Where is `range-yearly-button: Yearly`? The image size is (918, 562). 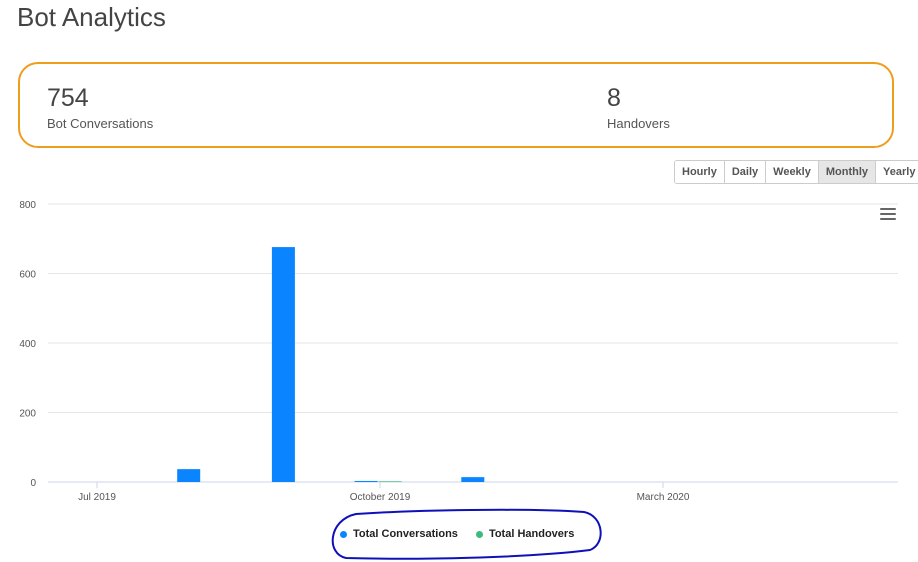 range-yearly-button: Yearly is located at coordinates (897, 172).